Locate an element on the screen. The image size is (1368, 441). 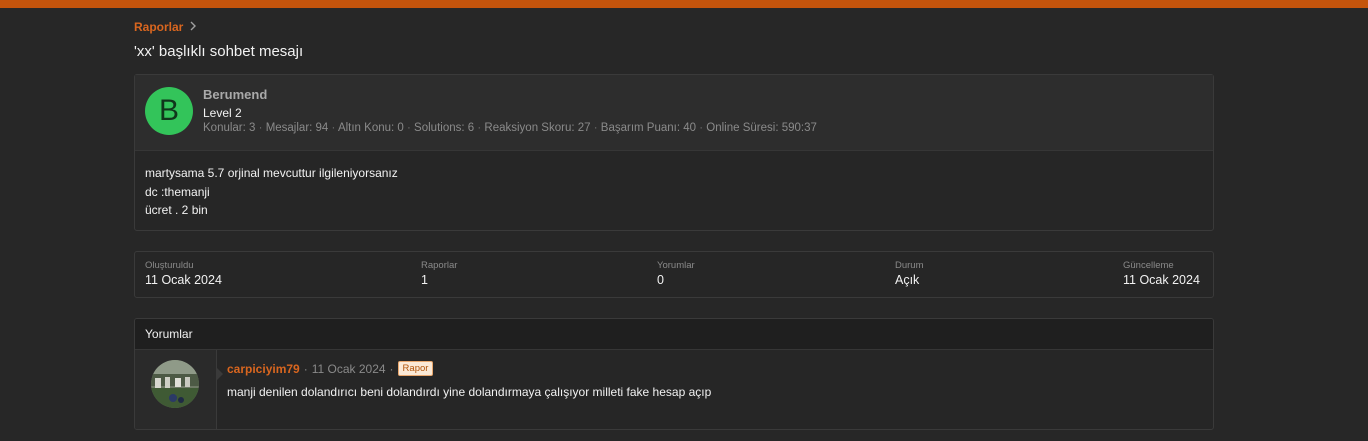
breadcrumb-item-raporlar: Raporlar is located at coordinates (158, 27).